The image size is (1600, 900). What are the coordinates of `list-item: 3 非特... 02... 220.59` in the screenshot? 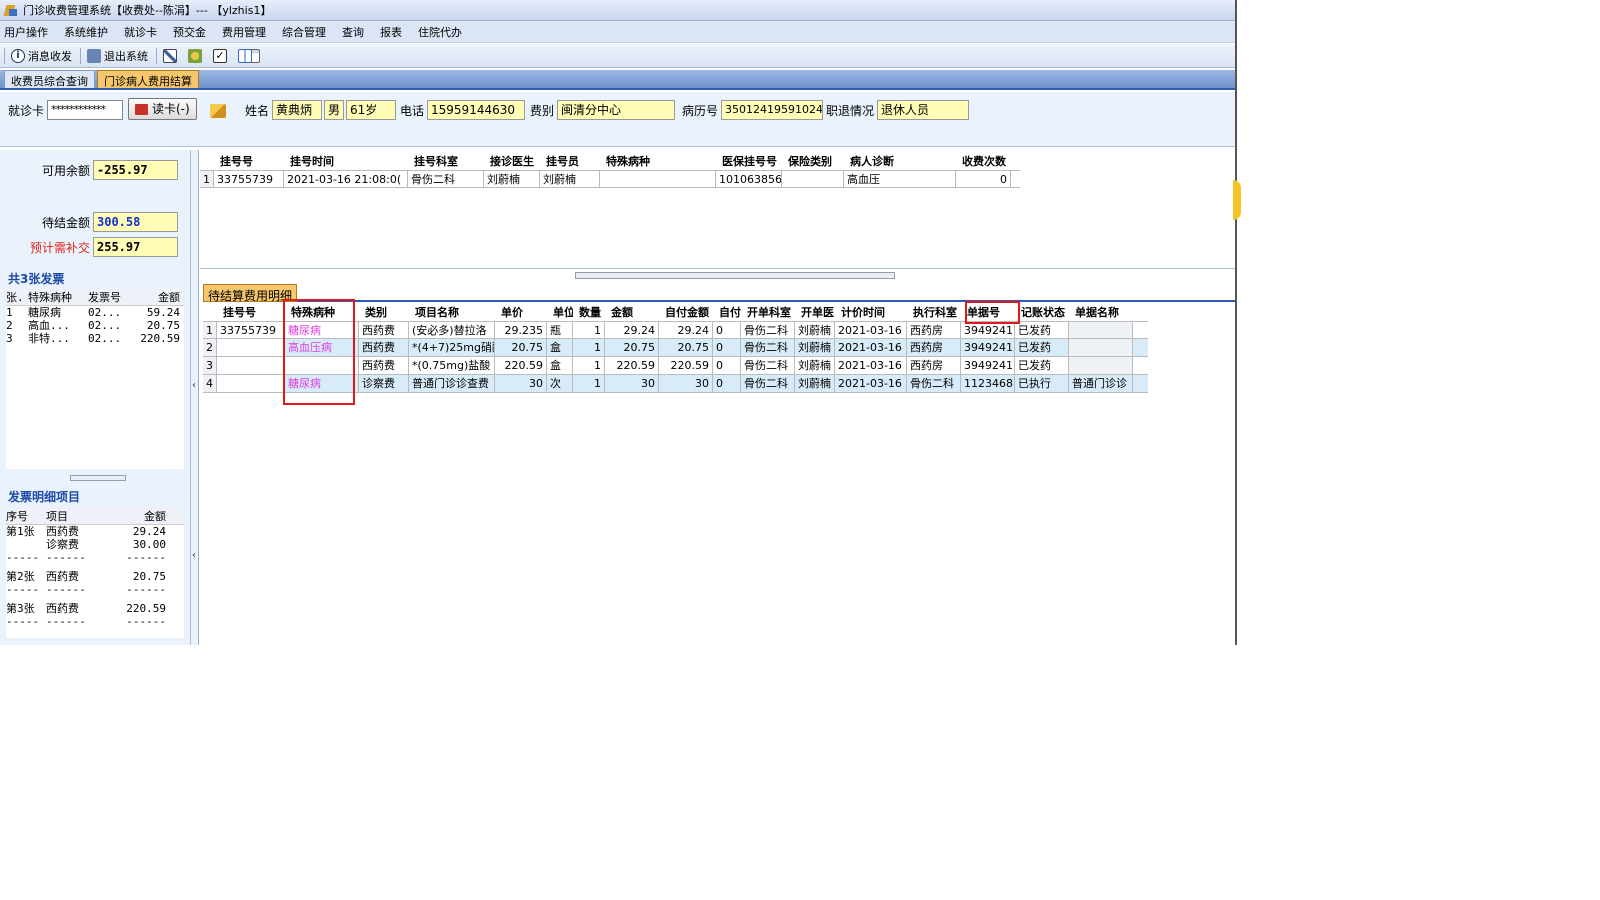 It's located at (95, 338).